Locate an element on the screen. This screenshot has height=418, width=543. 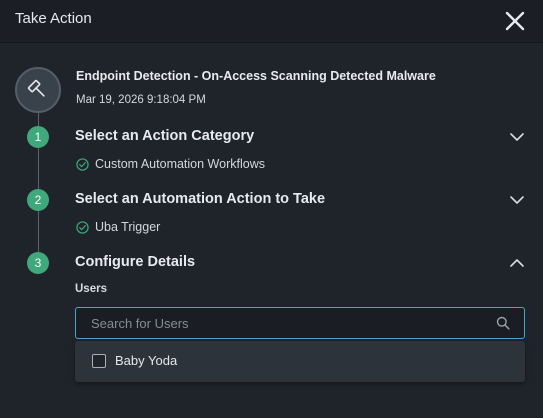
step-3-toggle is located at coordinates (517, 263).